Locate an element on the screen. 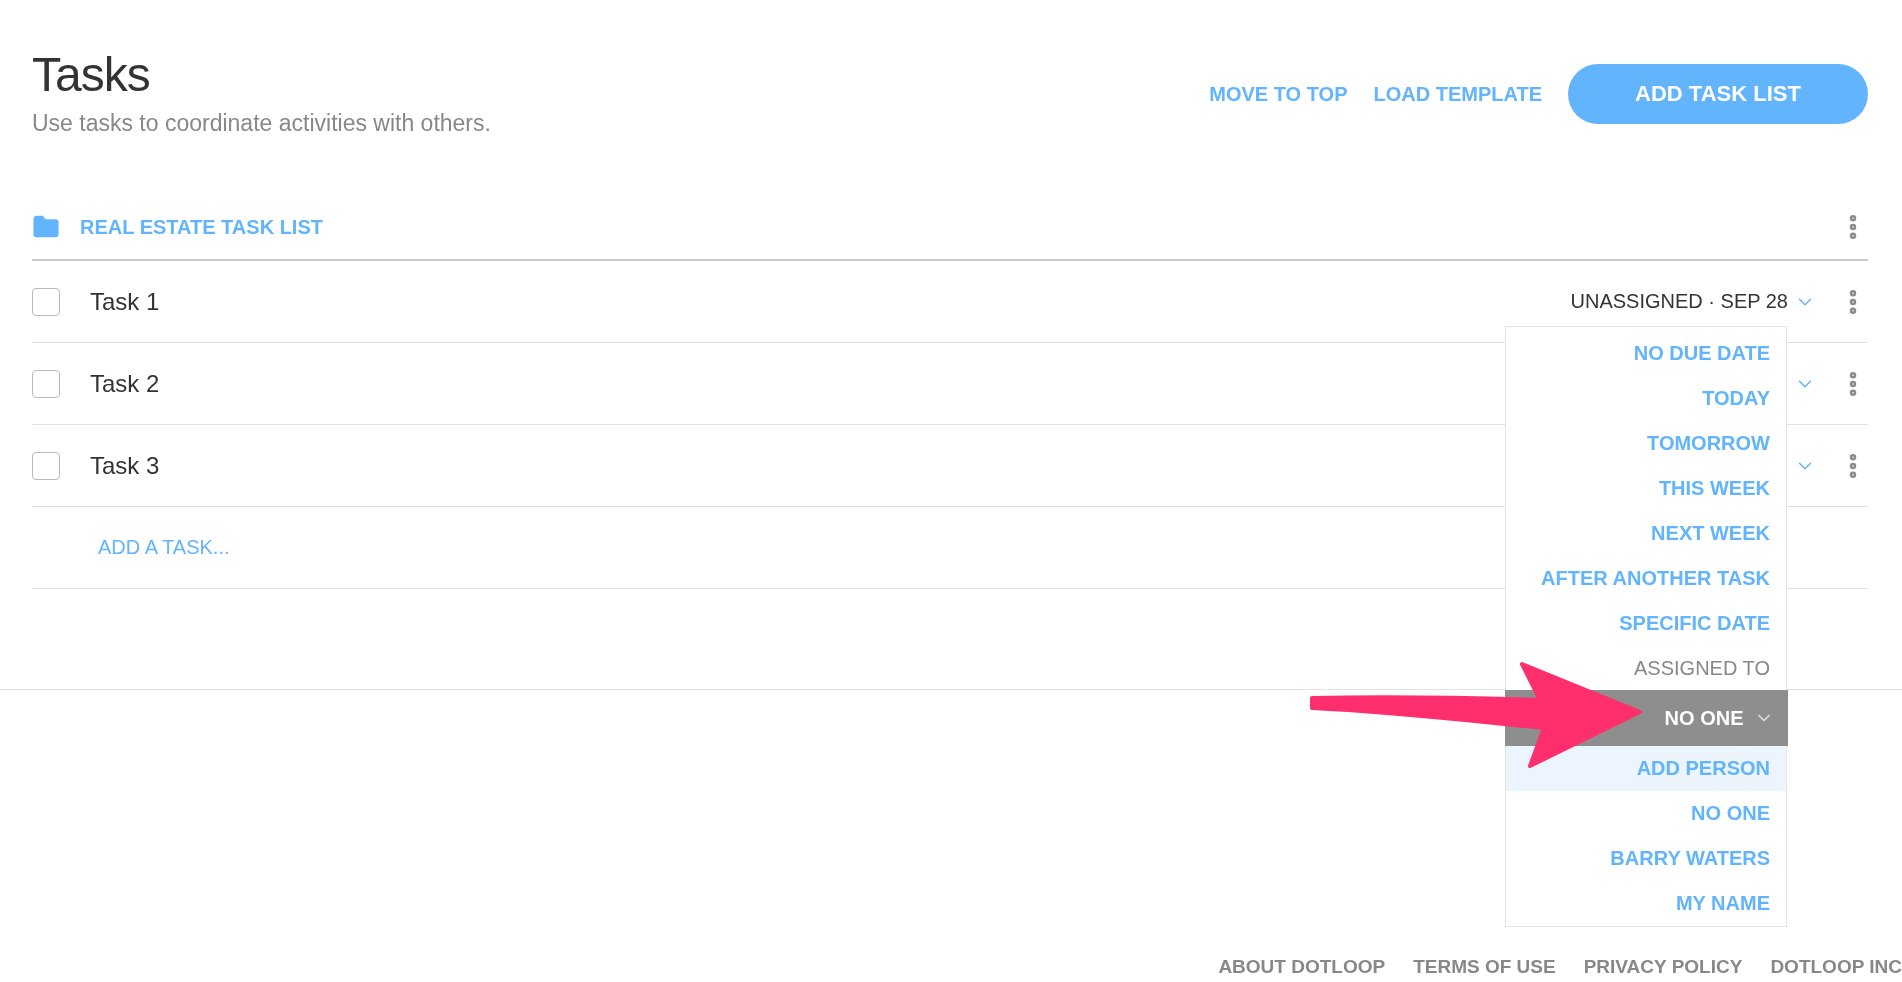  add-task-list-button: ADD TASK LIST is located at coordinates (1718, 94).